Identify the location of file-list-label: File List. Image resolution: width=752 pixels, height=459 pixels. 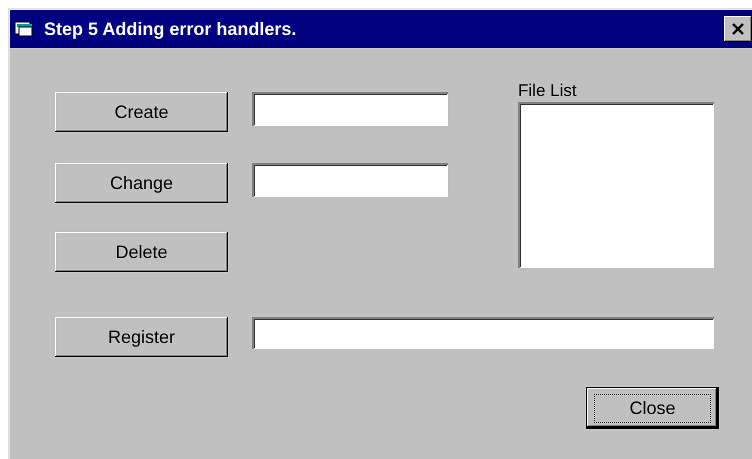
(548, 91).